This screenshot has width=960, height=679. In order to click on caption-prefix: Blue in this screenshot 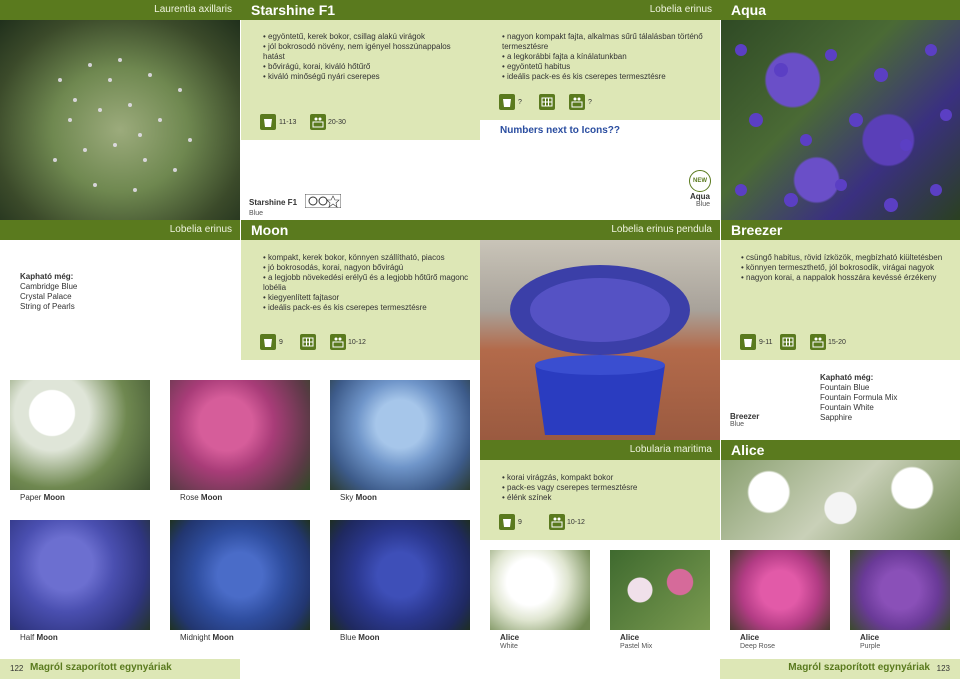, I will do `click(349, 637)`.